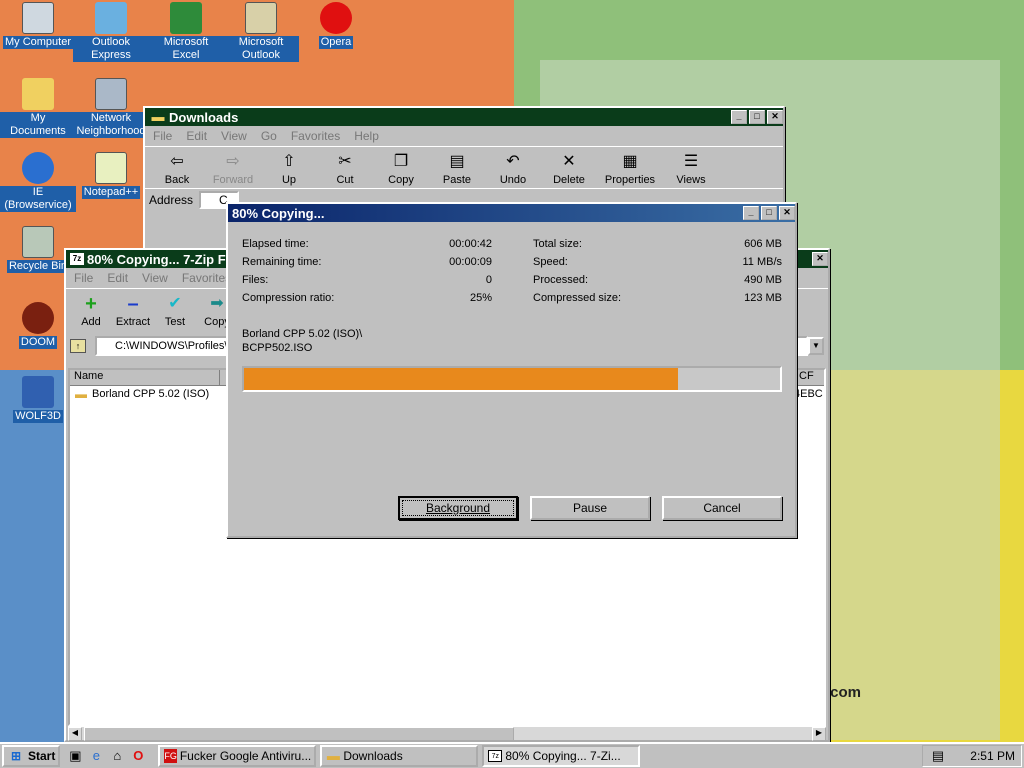  What do you see at coordinates (38, 242) in the screenshot?
I see `recycle-bin-icon` at bounding box center [38, 242].